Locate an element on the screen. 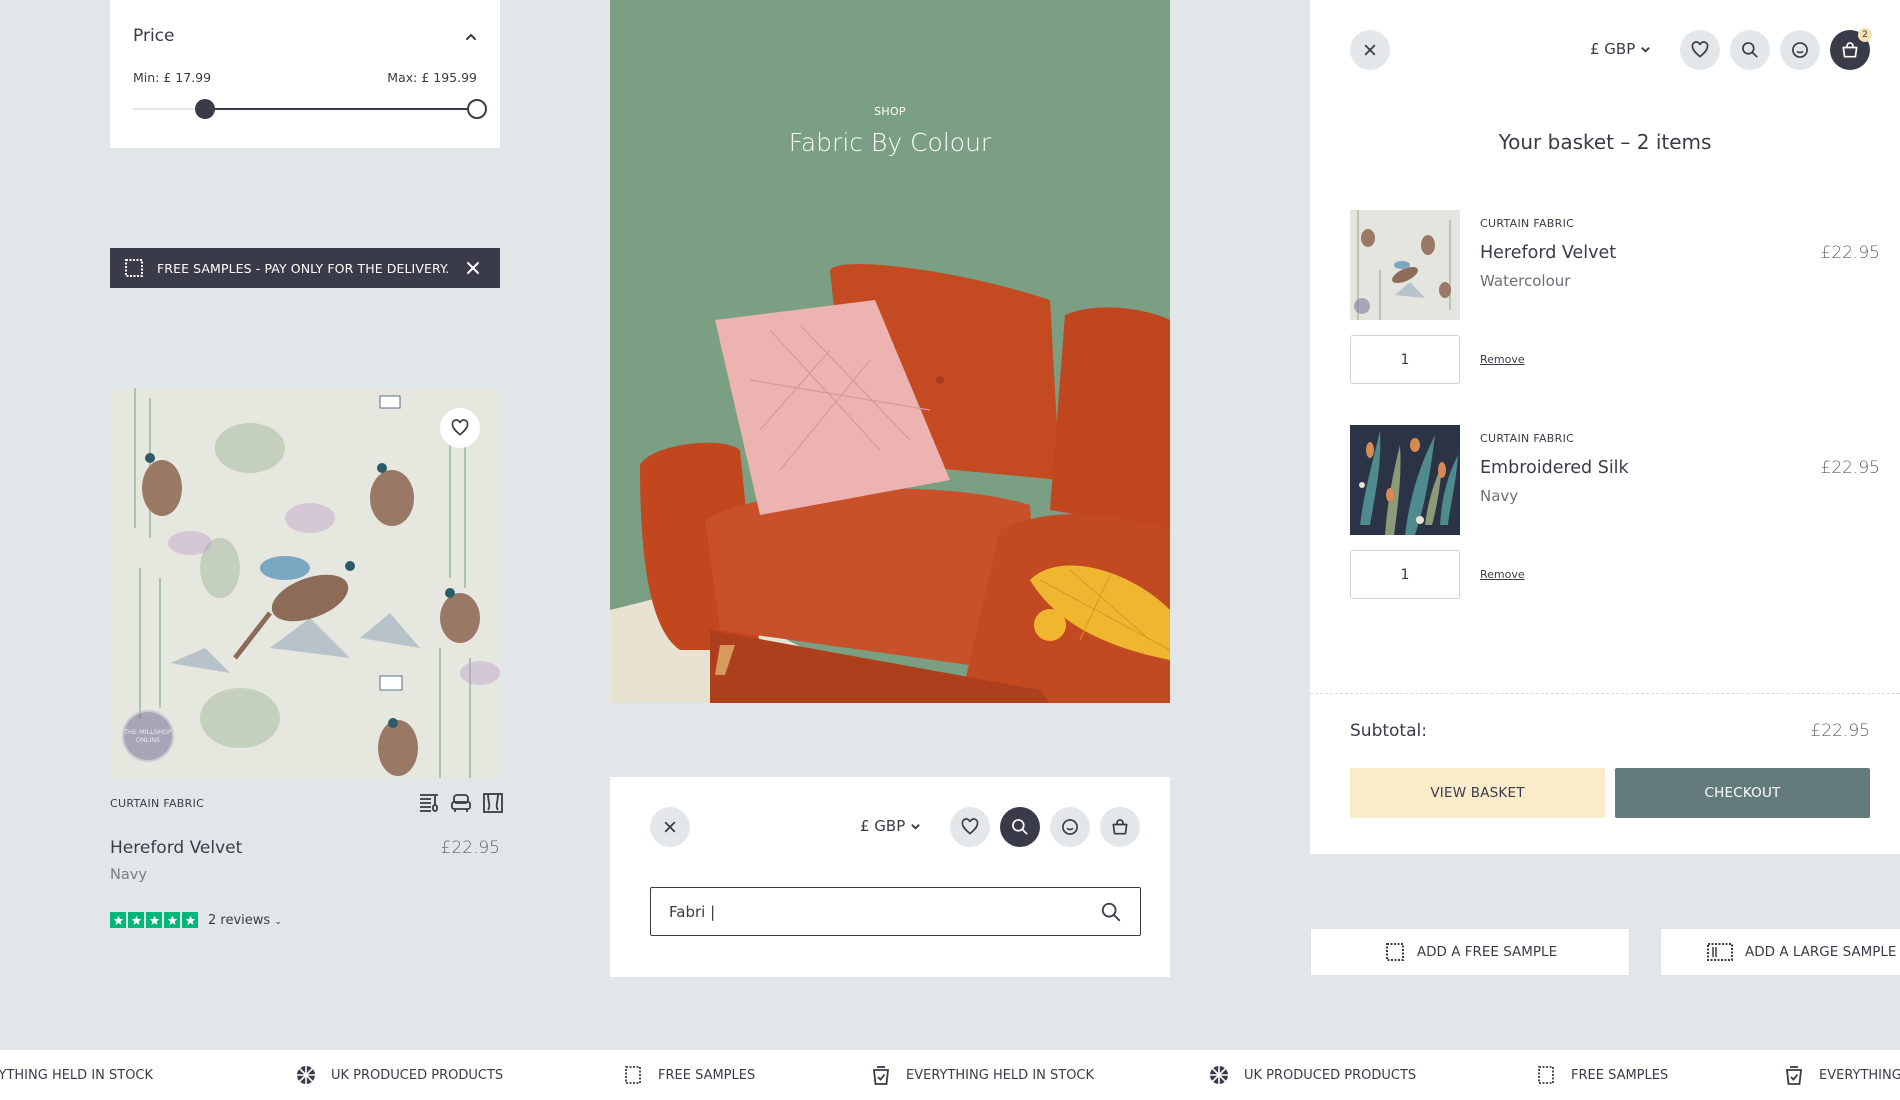  orange-sofa-image is located at coordinates (890, 466).